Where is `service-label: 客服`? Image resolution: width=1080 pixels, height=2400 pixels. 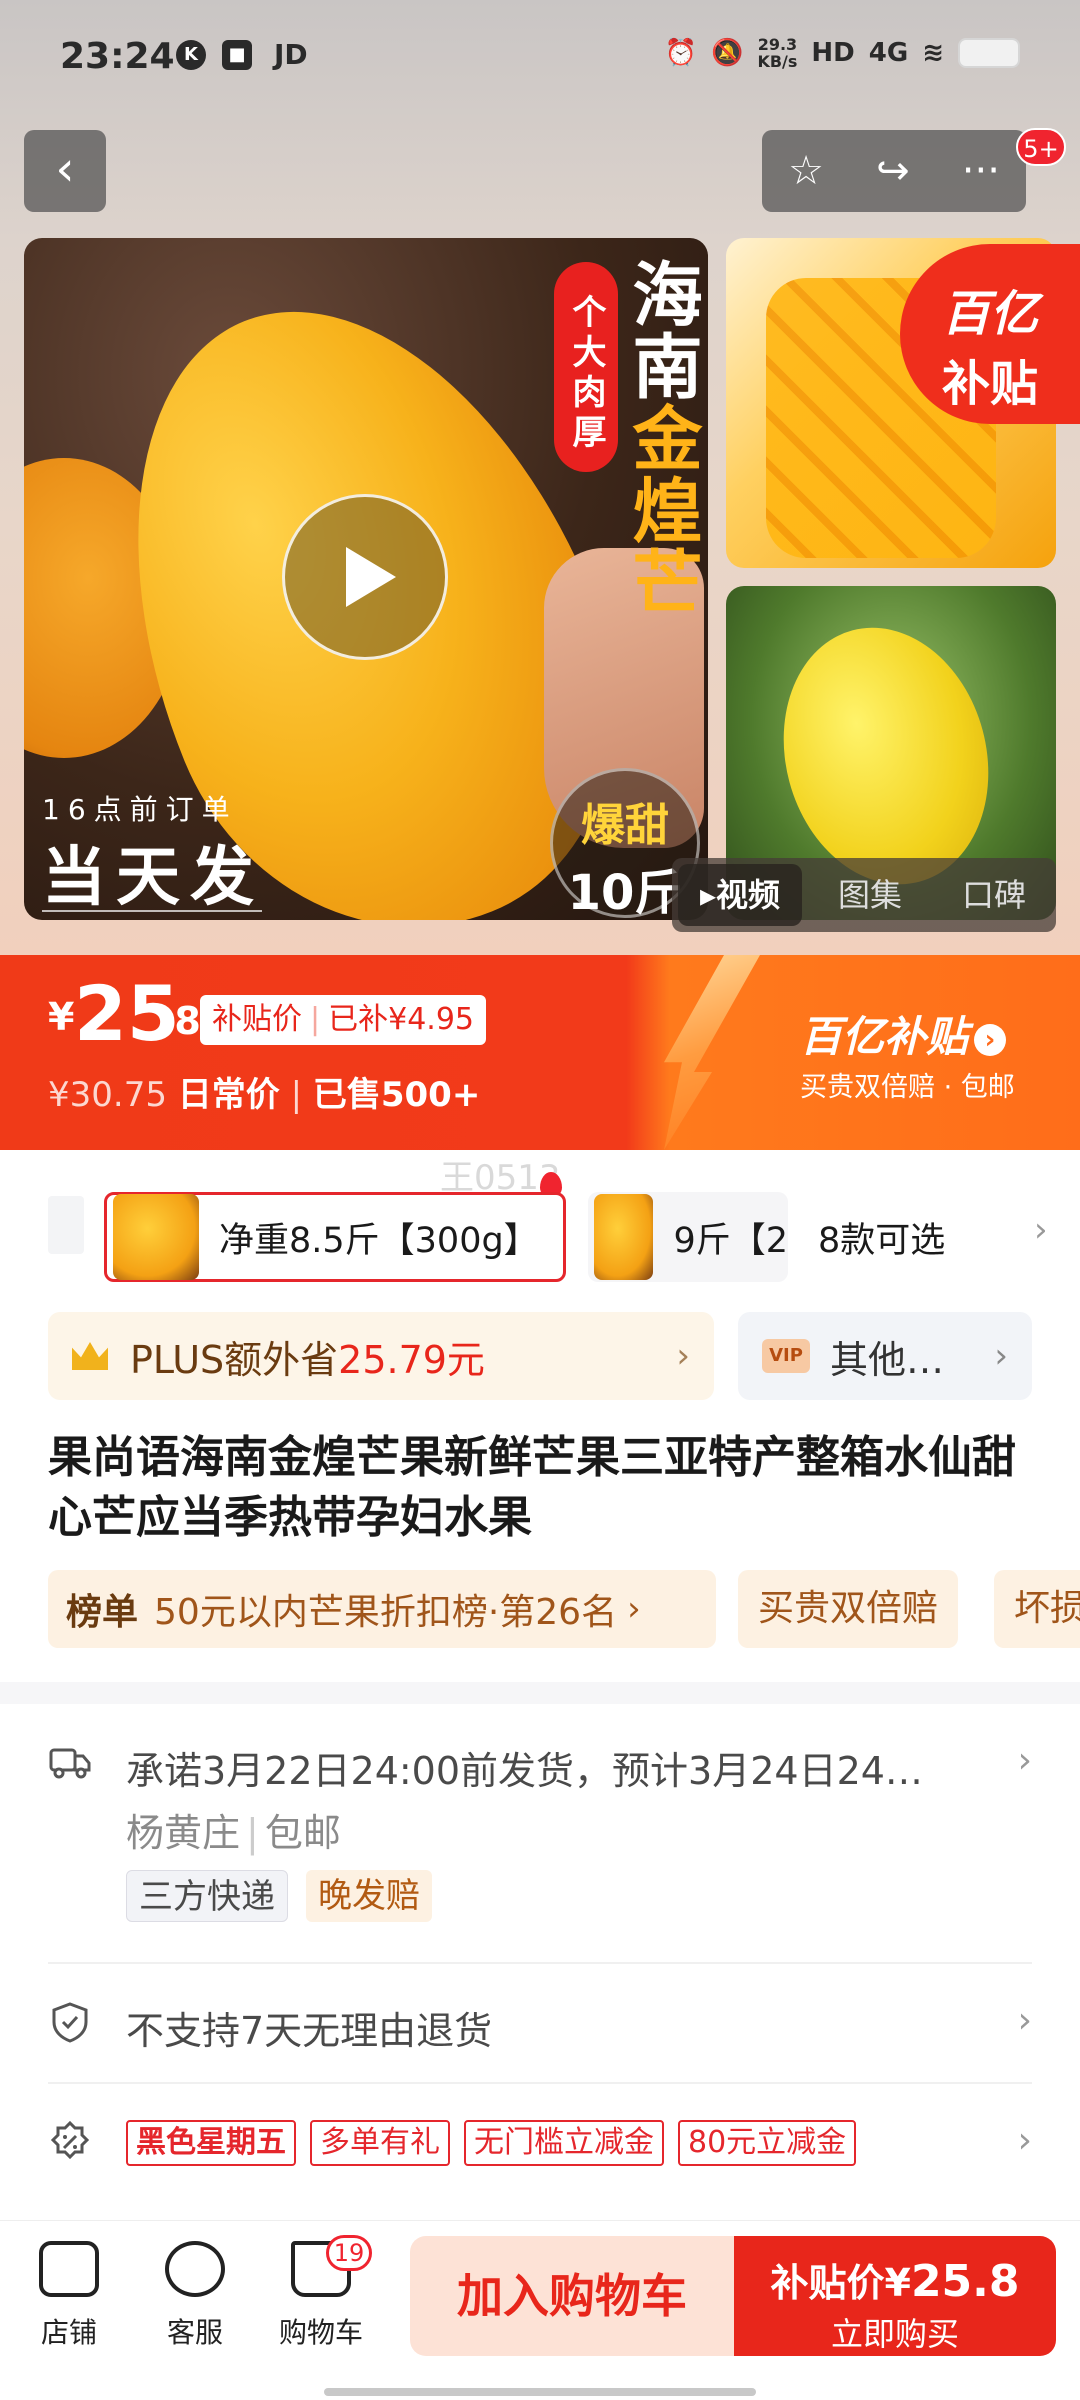
service-label: 客服 is located at coordinates (194, 2332).